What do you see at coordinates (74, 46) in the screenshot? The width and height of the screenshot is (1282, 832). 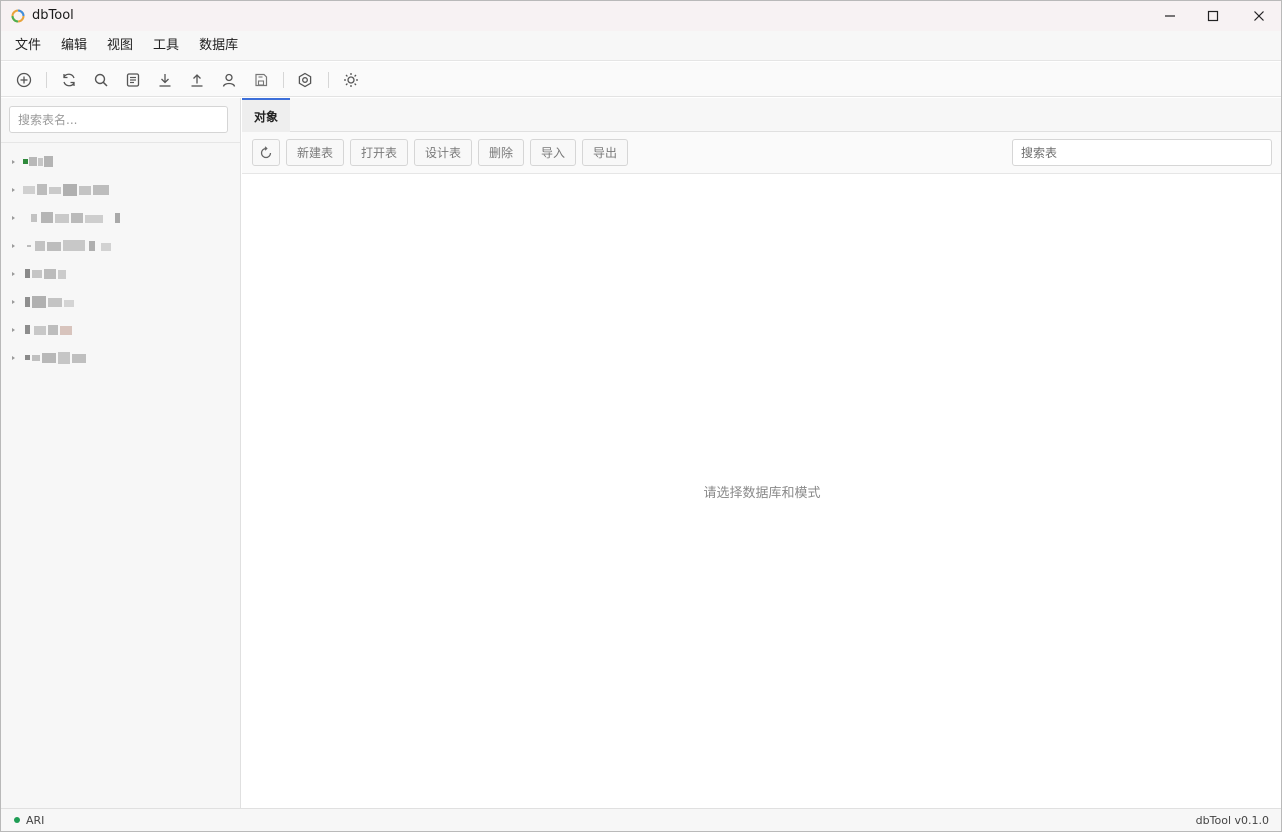 I see `menu-edit: 编辑` at bounding box center [74, 46].